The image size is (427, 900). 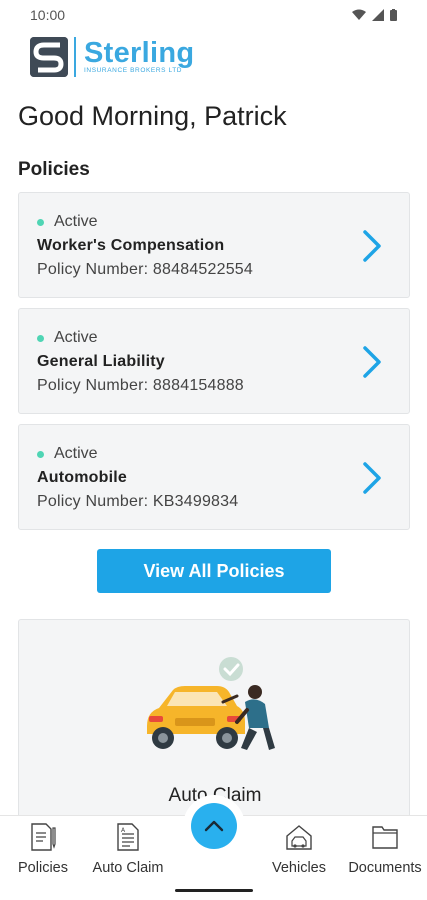 I want to click on policies-section-title: Policies, so click(x=54, y=169).